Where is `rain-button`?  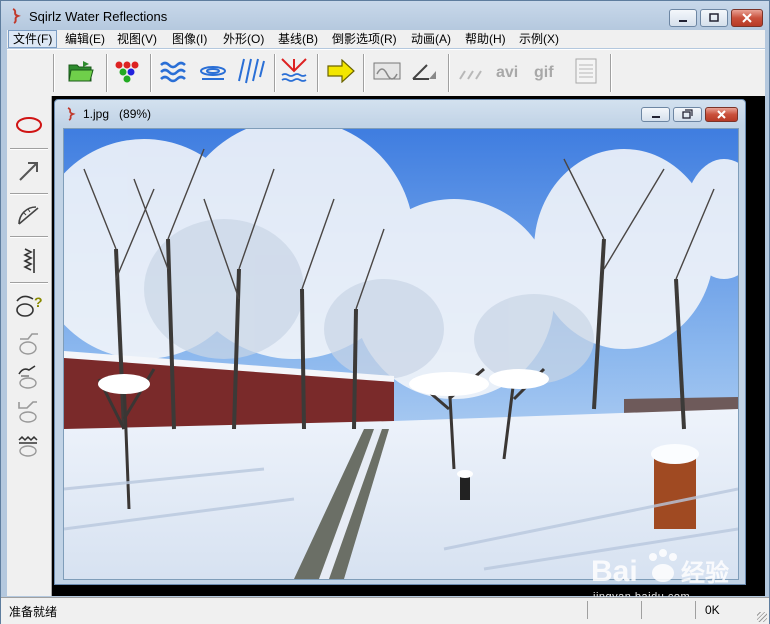
rain-button is located at coordinates (251, 71).